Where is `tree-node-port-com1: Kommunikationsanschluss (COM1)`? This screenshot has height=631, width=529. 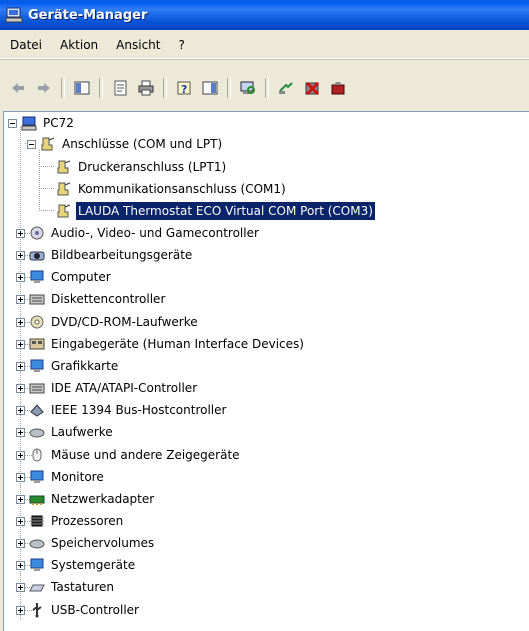 tree-node-port-com1: Kommunikationsanschluss (COM1) is located at coordinates (172, 189).